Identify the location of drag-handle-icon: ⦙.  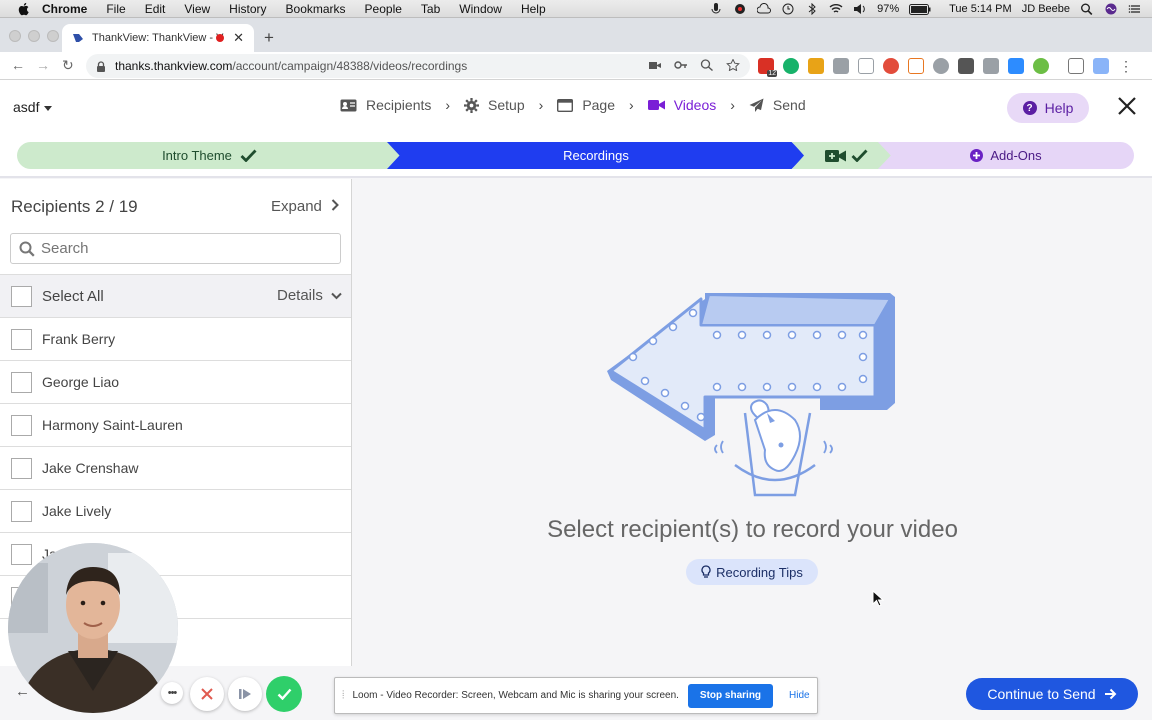
(343, 695).